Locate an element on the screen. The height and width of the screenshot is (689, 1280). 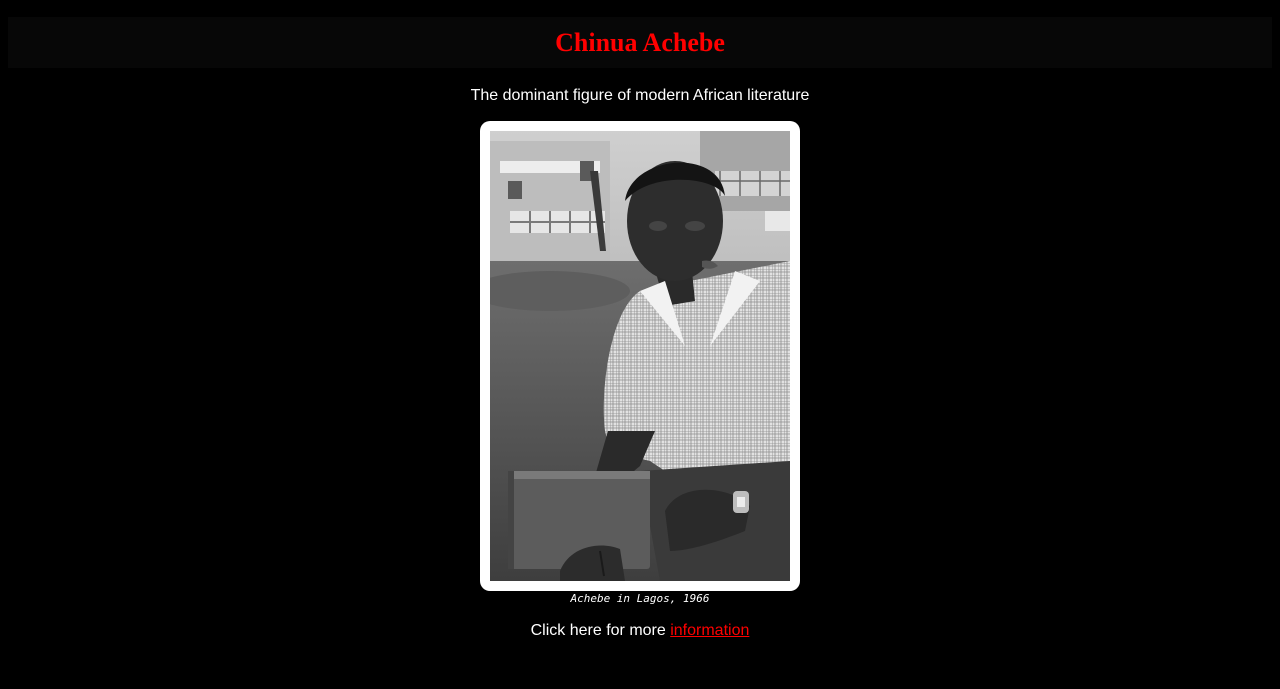
title-bar: Chinua Achebe is located at coordinates (640, 42).